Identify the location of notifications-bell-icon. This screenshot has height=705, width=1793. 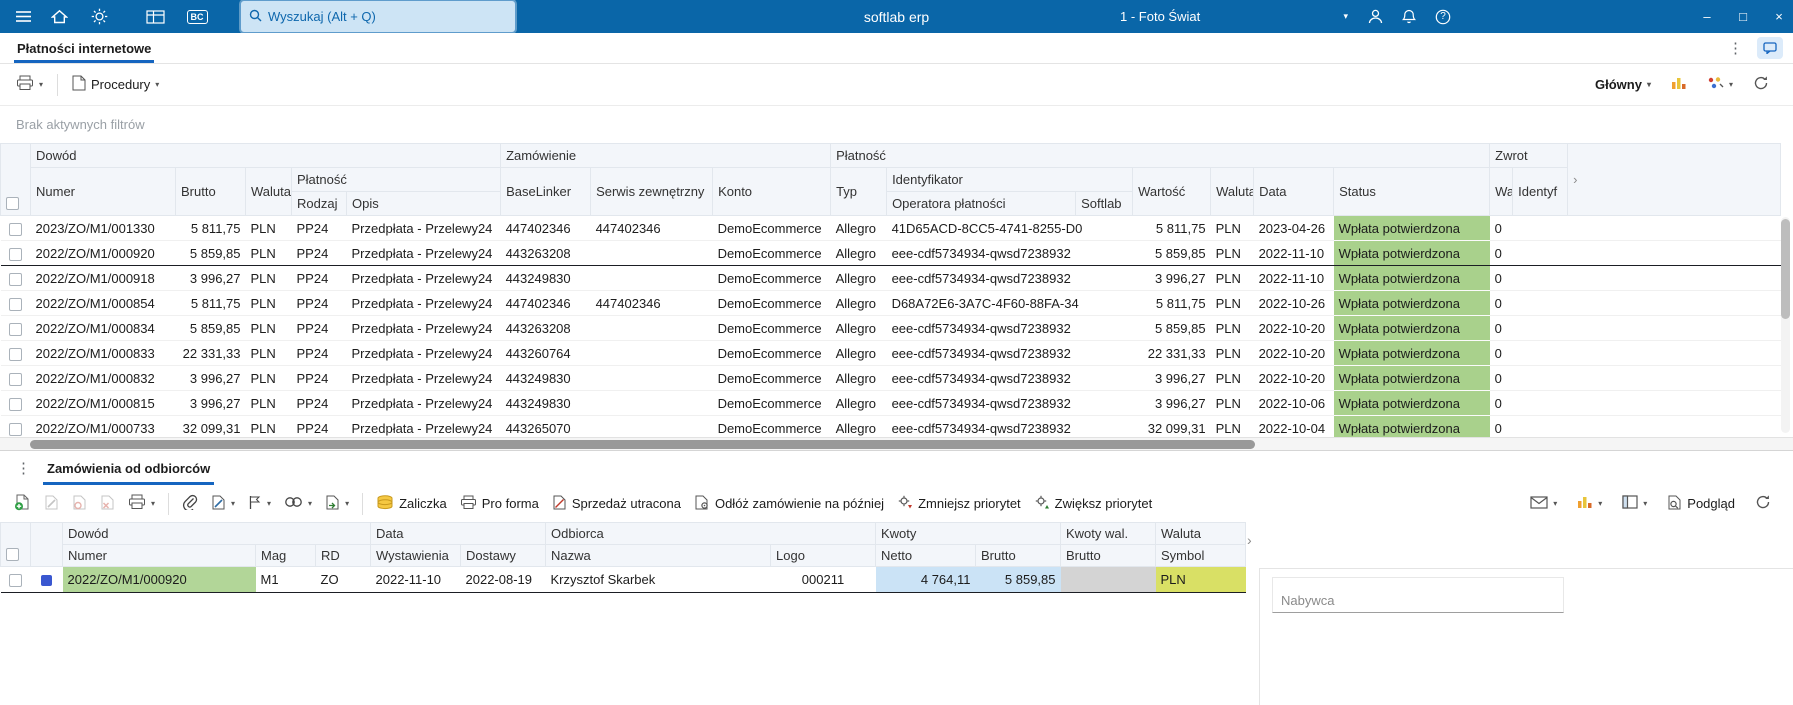
(1409, 16).